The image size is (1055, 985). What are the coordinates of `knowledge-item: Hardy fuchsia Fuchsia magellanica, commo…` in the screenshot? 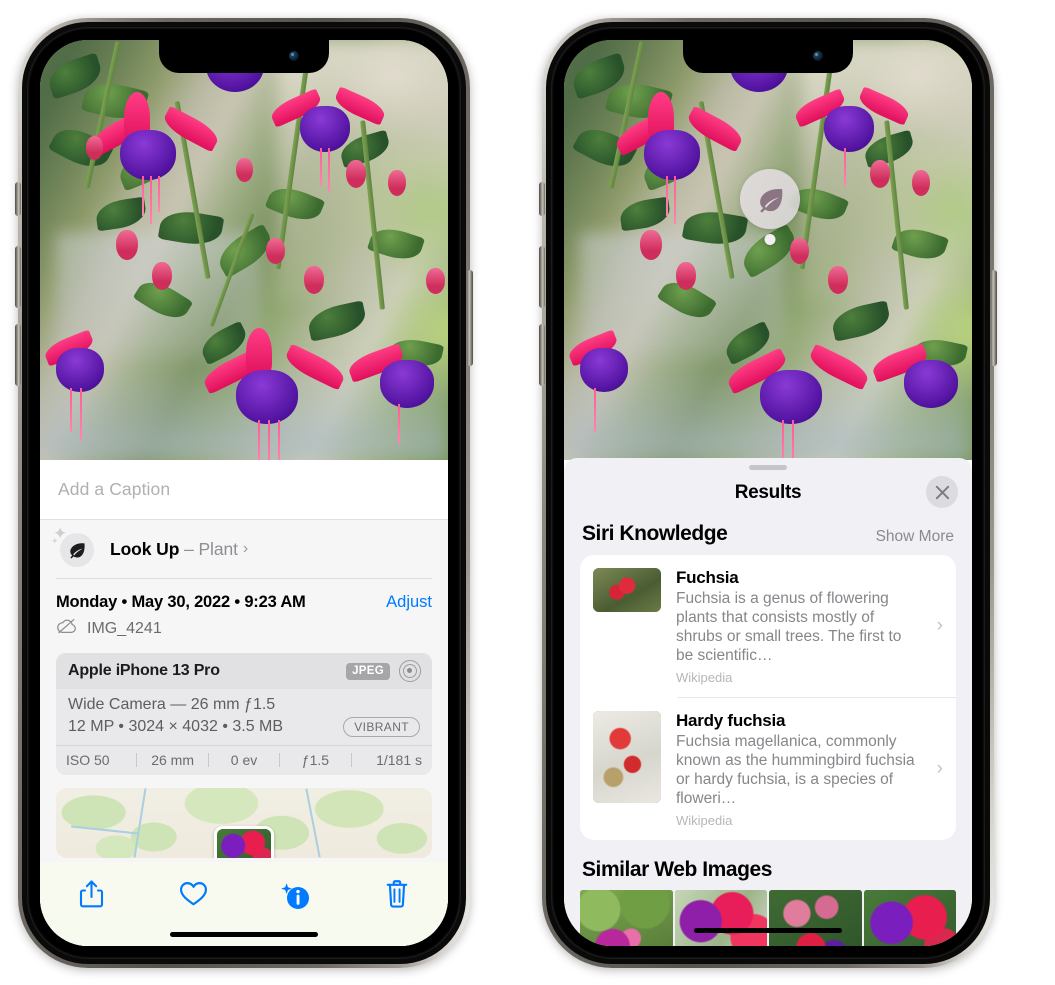 It's located at (768, 769).